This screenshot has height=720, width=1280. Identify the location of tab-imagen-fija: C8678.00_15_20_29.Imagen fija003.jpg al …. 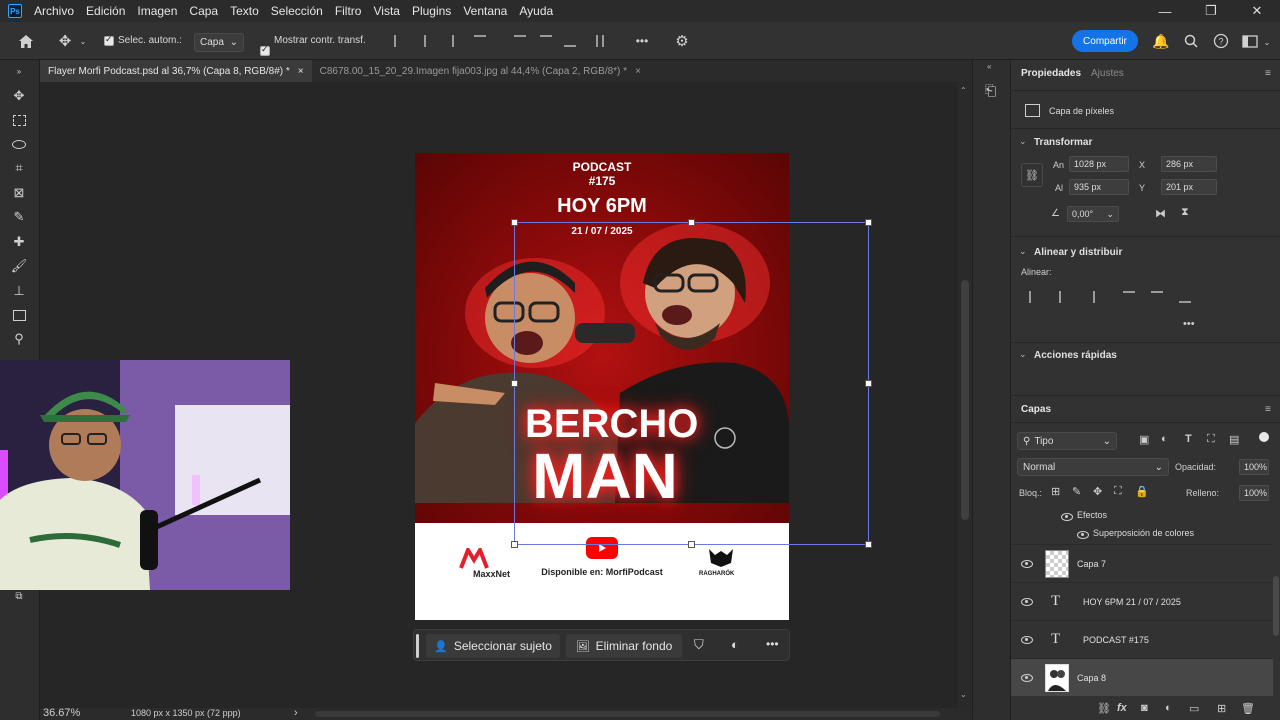
(480, 71).